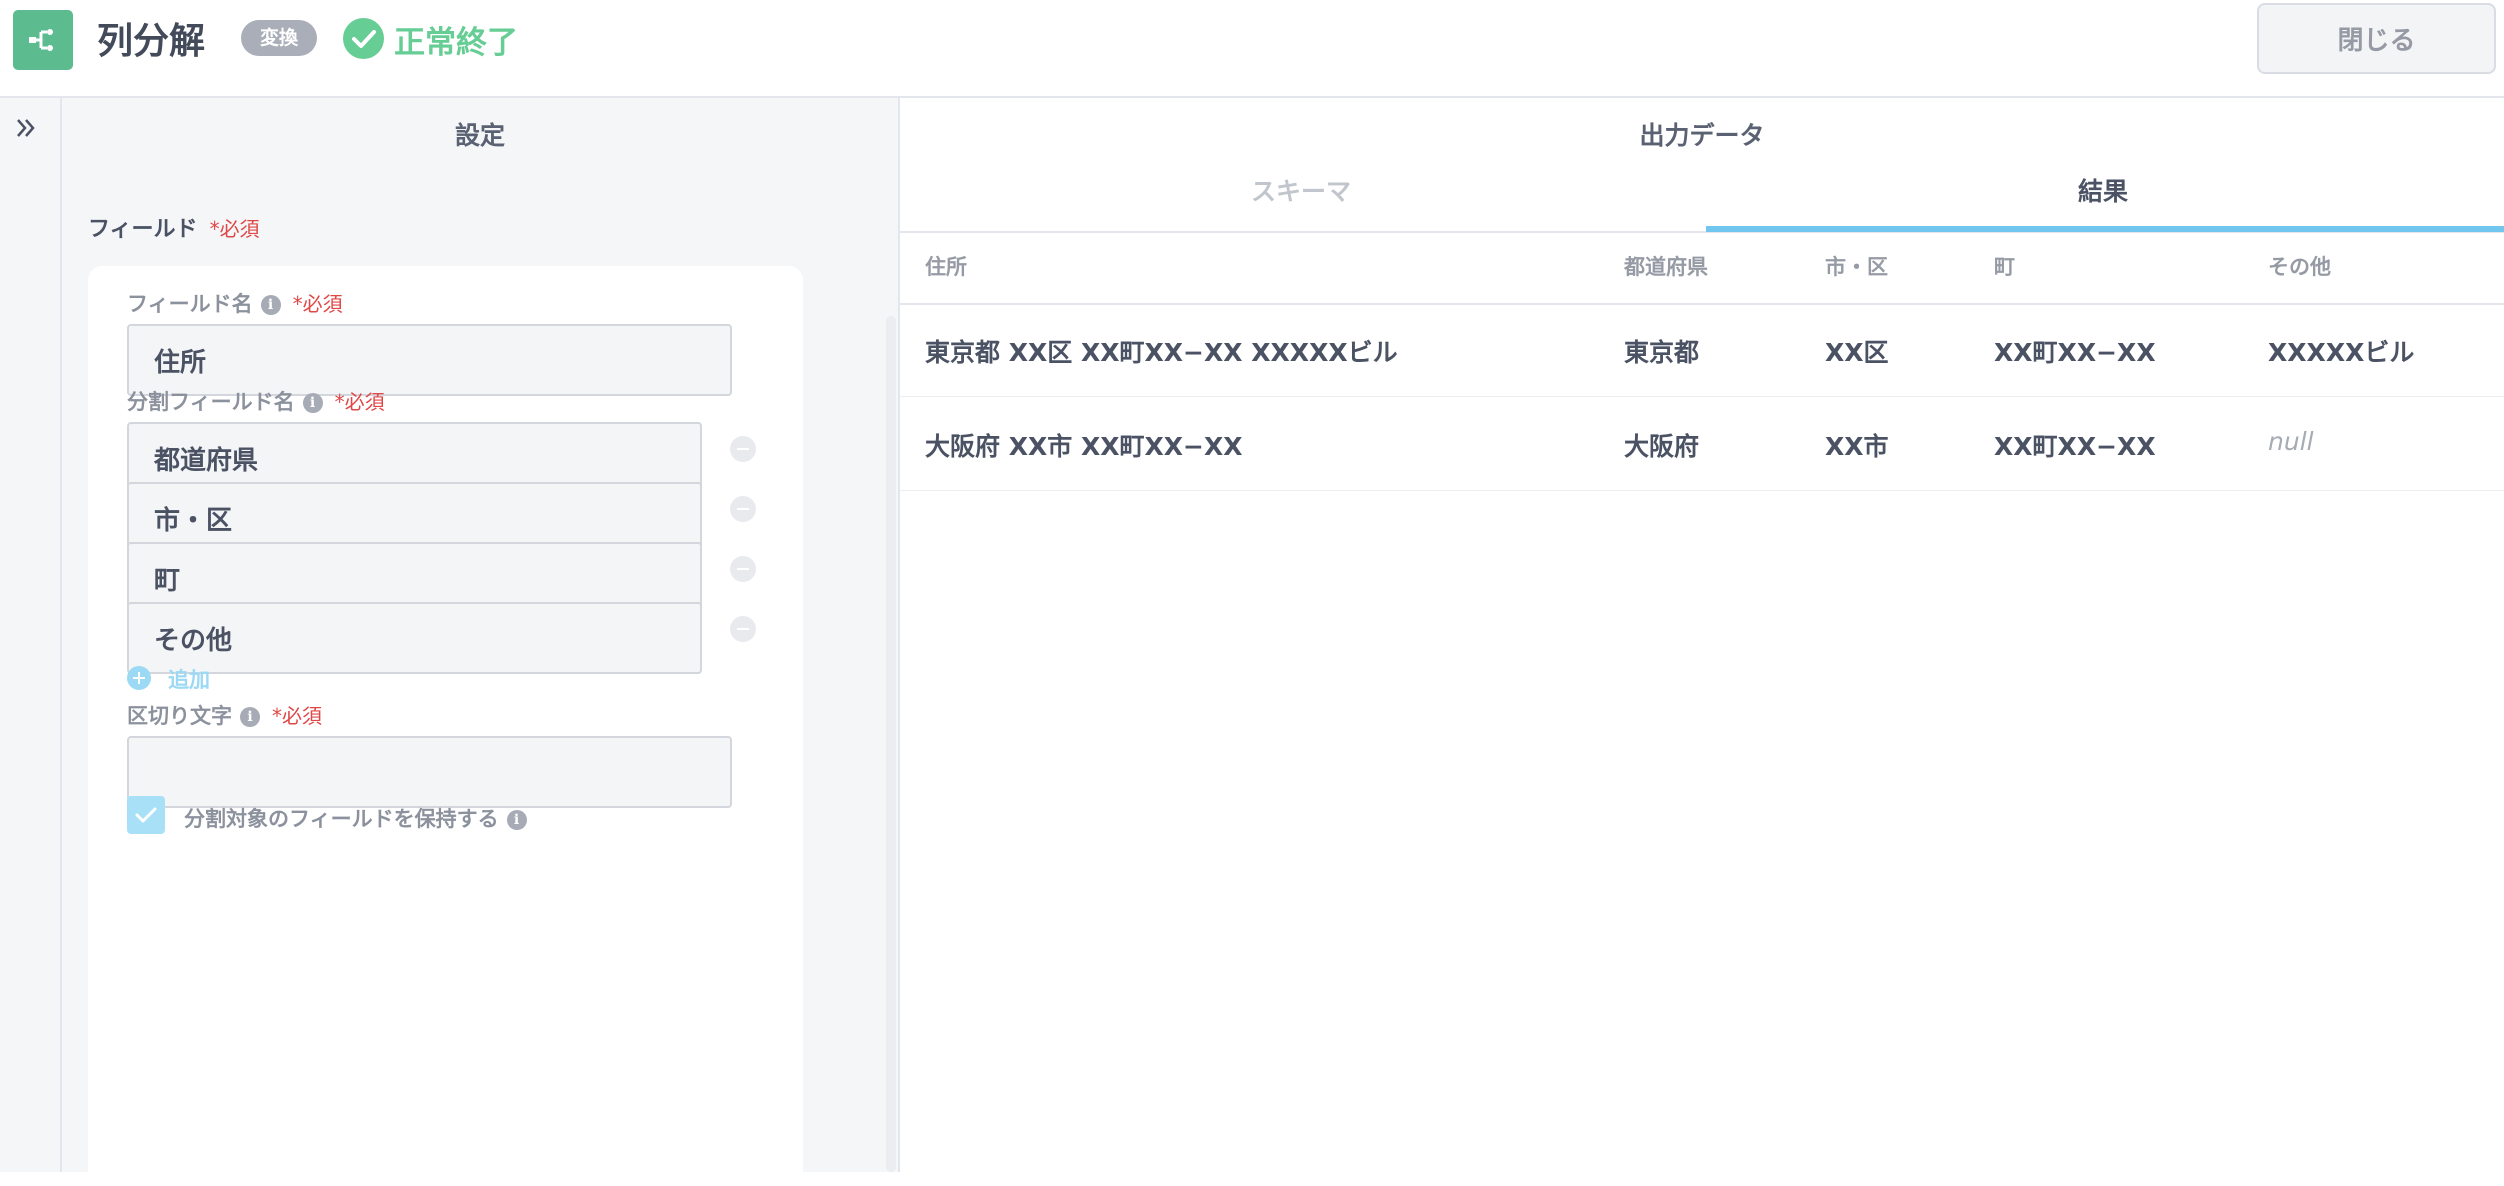 This screenshot has height=1186, width=2504. Describe the element at coordinates (1084, 446) in the screenshot. I see `table-cell: 大阪府 XX市 XX町XX−XX` at that location.